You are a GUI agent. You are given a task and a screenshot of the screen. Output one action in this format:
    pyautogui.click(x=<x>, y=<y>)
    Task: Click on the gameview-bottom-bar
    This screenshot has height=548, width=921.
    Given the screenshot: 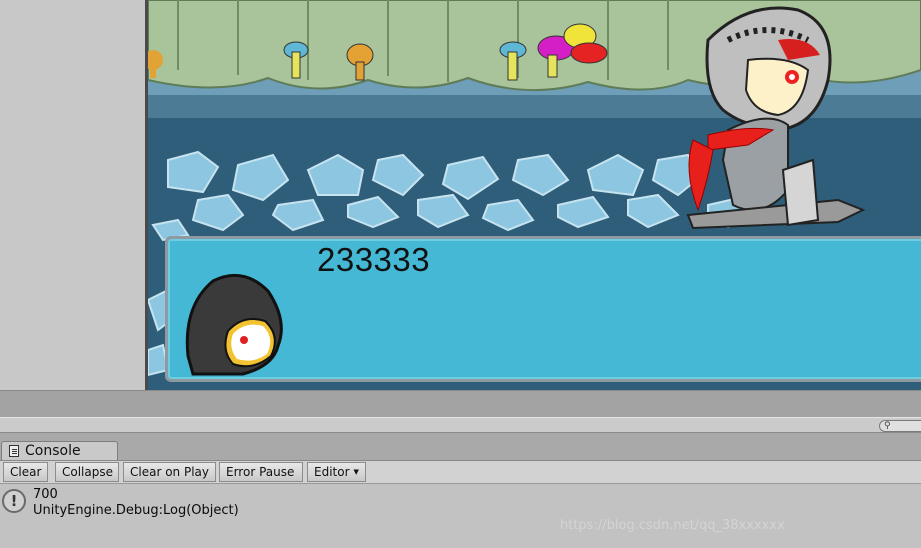 What is the action you would take?
    pyautogui.click(x=460, y=403)
    